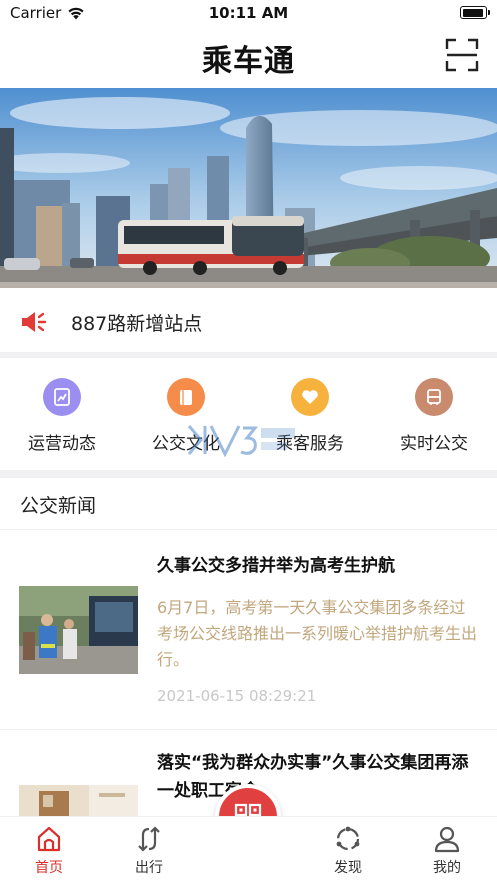 The image size is (497, 883). Describe the element at coordinates (34, 322) in the screenshot. I see `speaker-icon` at that location.